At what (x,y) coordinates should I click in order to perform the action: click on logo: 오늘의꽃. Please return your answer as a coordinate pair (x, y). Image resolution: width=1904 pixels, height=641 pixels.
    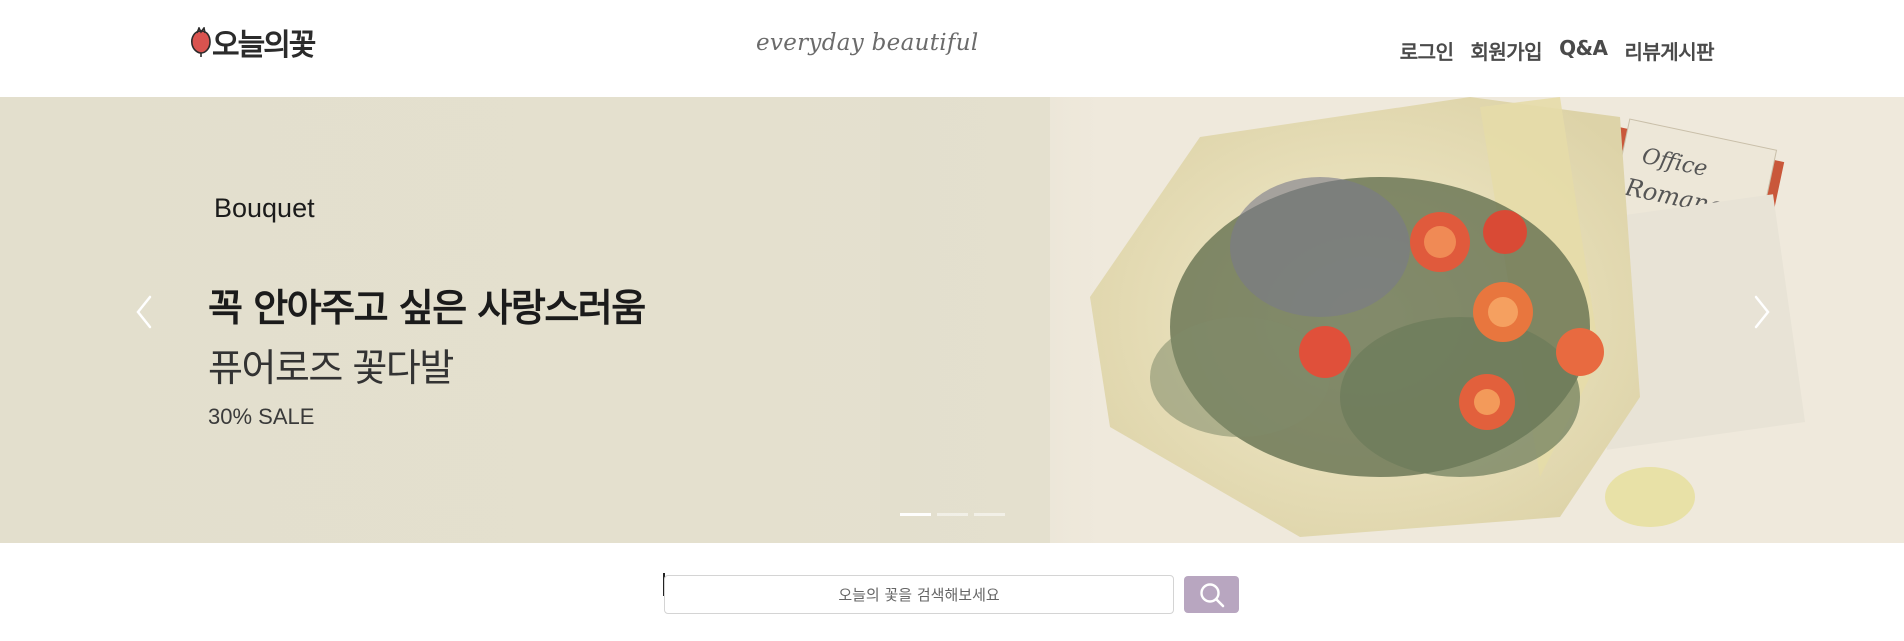
    Looking at the image, I should click on (252, 42).